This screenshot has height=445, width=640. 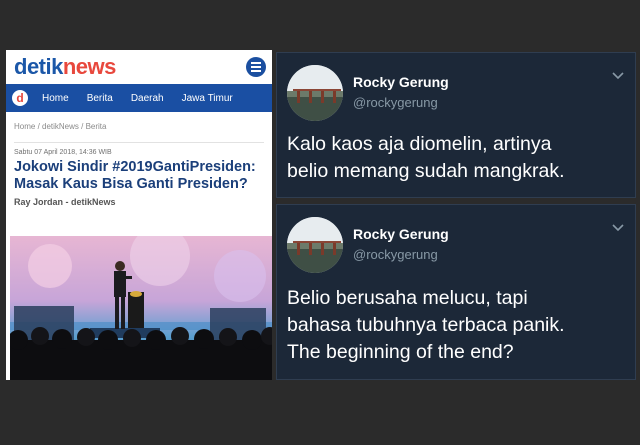 What do you see at coordinates (20, 98) in the screenshot?
I see `detik-d-icon: d` at bounding box center [20, 98].